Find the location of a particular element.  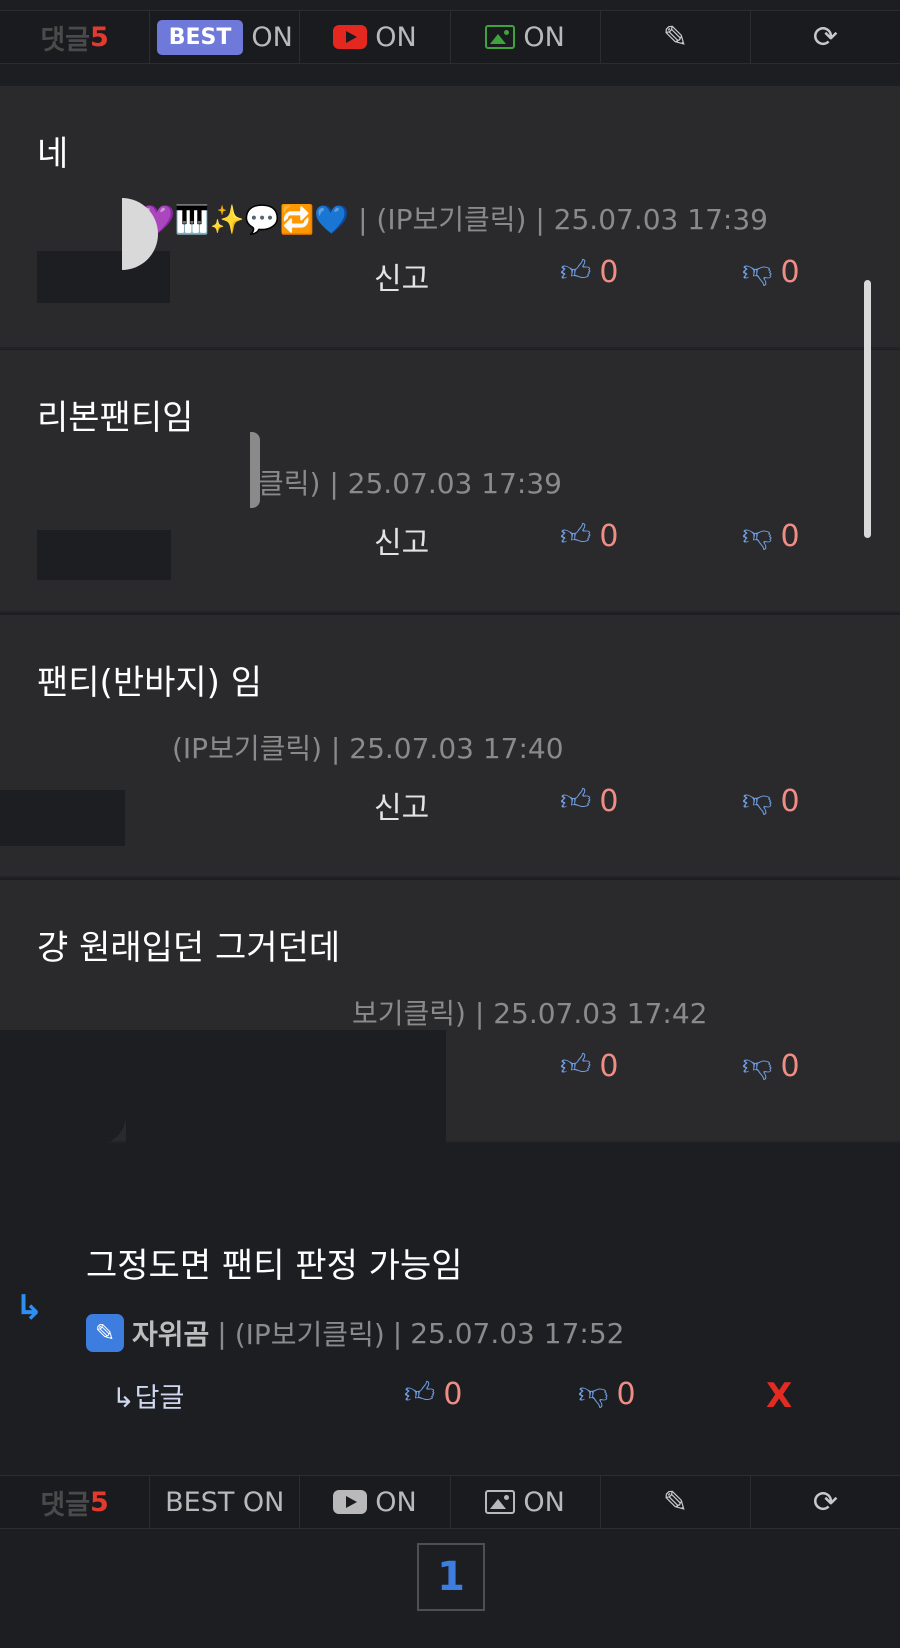

page-button-current: 1 is located at coordinates (451, 1577).